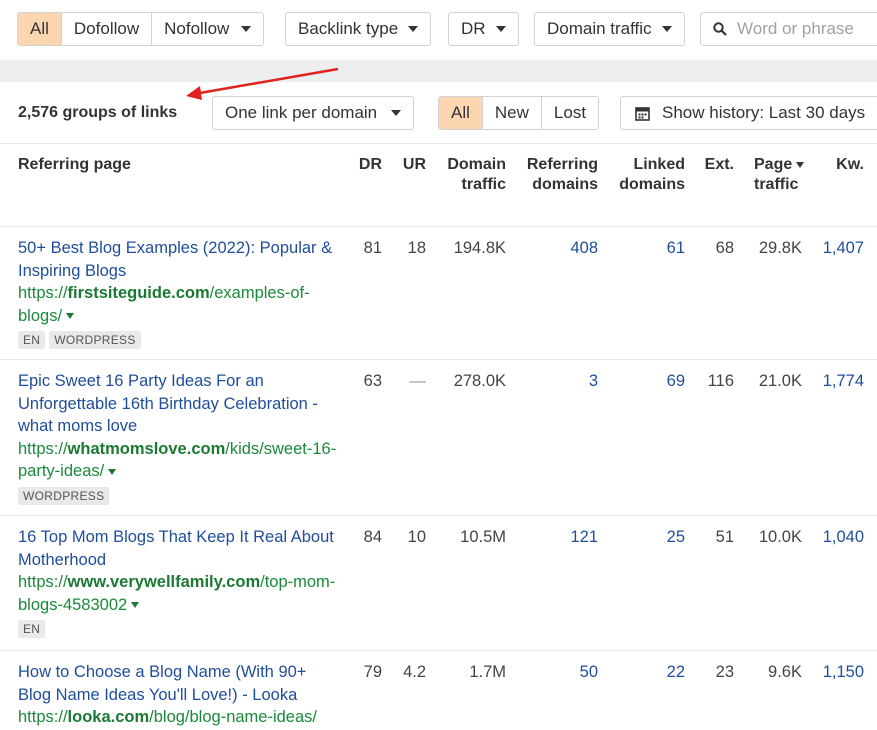 Image resolution: width=877 pixels, height=730 pixels. What do you see at coordinates (840, 537) in the screenshot?
I see `keywords-link: 1,040` at bounding box center [840, 537].